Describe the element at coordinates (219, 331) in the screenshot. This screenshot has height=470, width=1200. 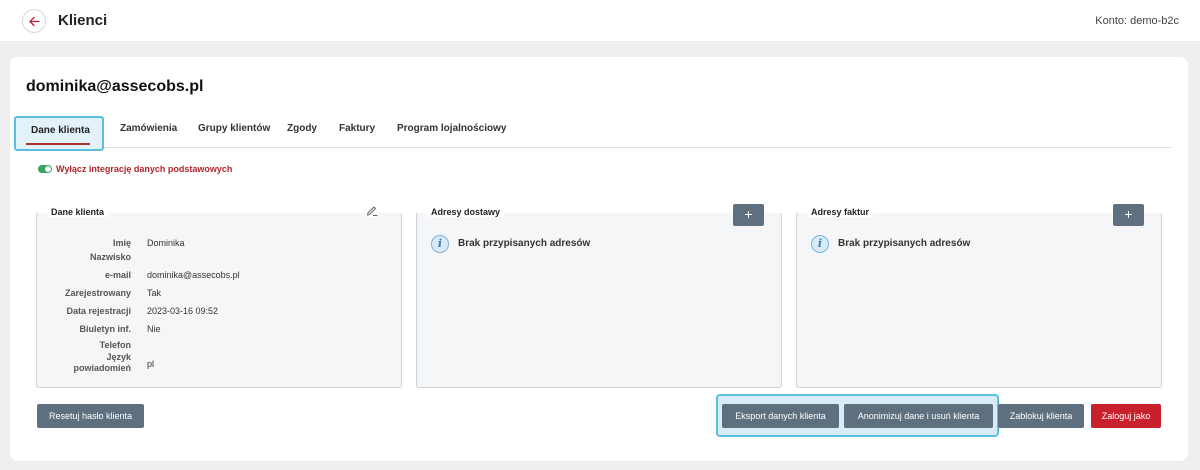
I see `detail-row-newsletter: Biuletyn inf. Nie` at that location.